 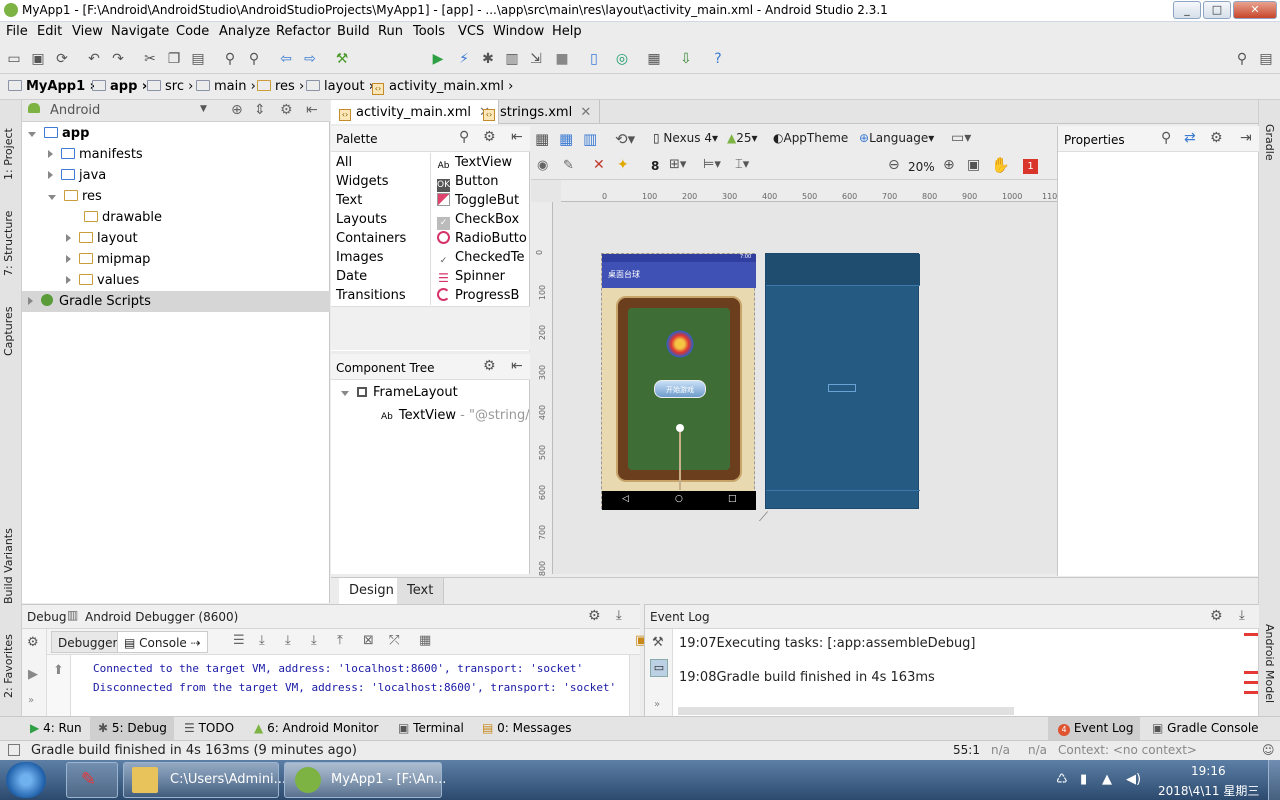 I want to click on breadcrumb-layout: layout ›, so click(x=340, y=86).